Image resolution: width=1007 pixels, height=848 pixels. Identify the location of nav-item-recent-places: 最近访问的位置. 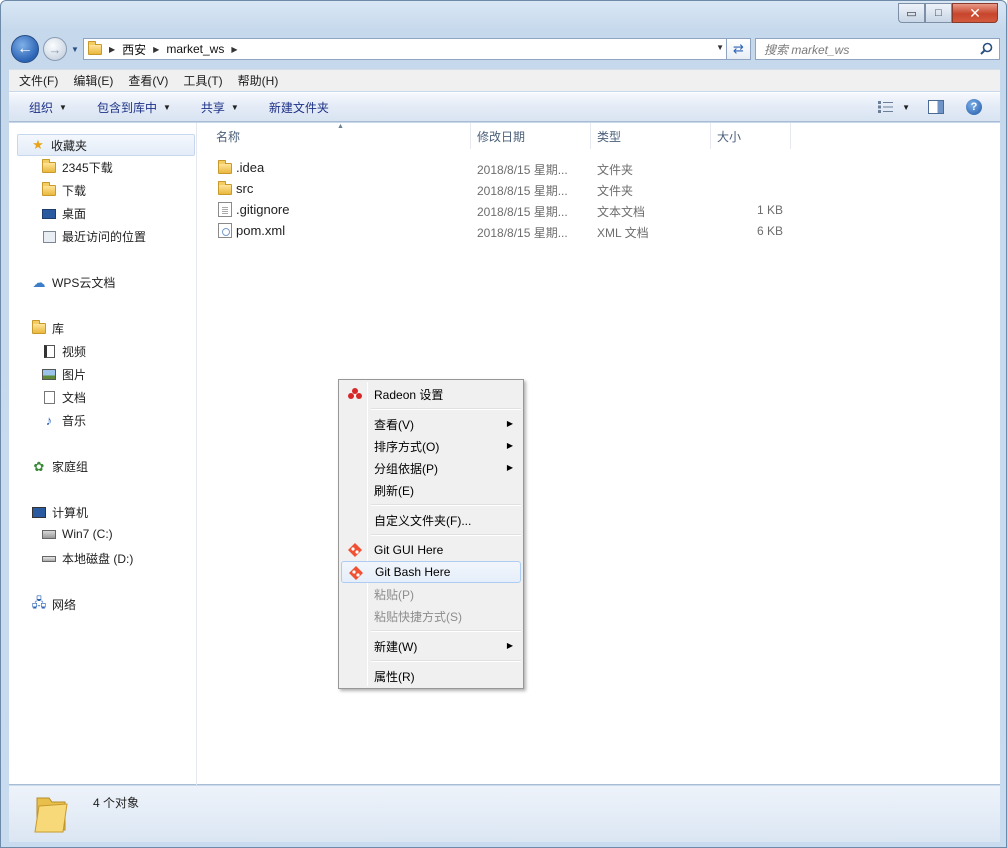
(93, 236).